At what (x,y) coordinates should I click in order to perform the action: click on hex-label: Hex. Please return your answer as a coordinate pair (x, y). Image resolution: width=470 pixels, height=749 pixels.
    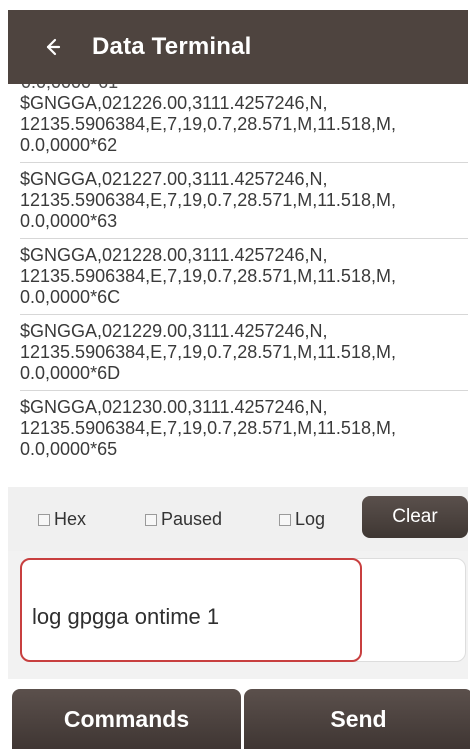
    Looking at the image, I should click on (70, 519).